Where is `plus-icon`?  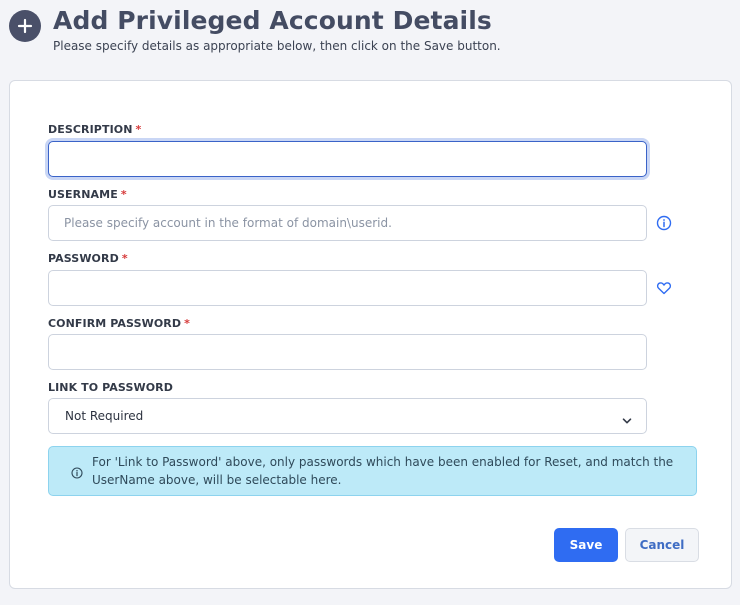
plus-icon is located at coordinates (25, 26).